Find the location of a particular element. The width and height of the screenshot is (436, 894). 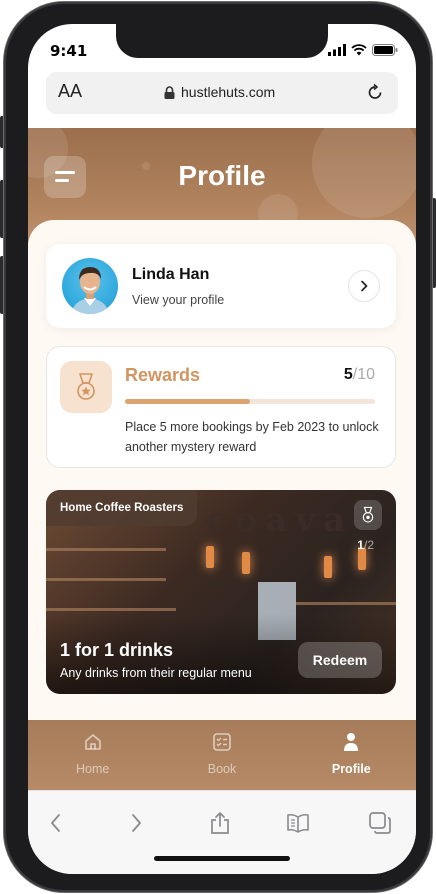

offer-page-indicator: 1/2 is located at coordinates (365, 545).